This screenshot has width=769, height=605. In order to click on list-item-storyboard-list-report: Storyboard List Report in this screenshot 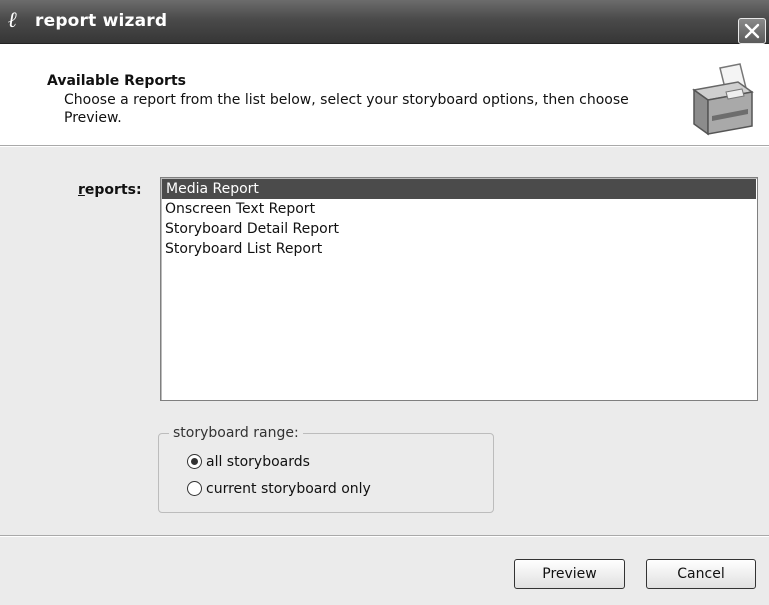, I will do `click(459, 249)`.